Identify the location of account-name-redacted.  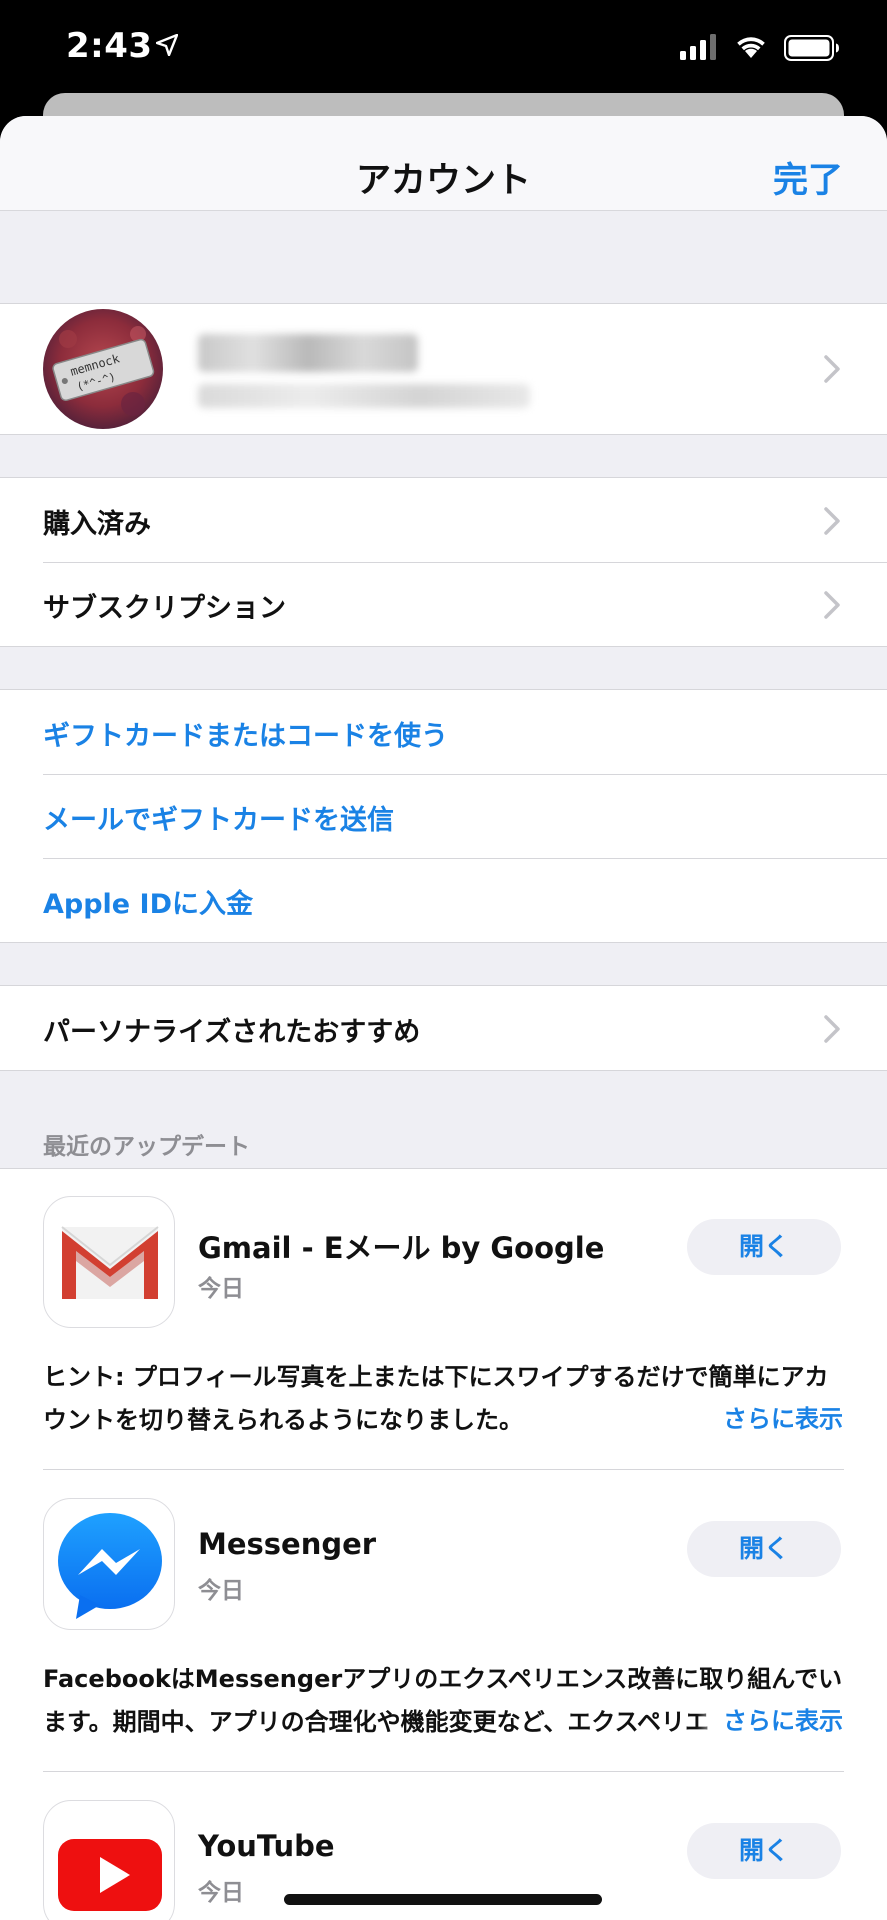
(308, 353).